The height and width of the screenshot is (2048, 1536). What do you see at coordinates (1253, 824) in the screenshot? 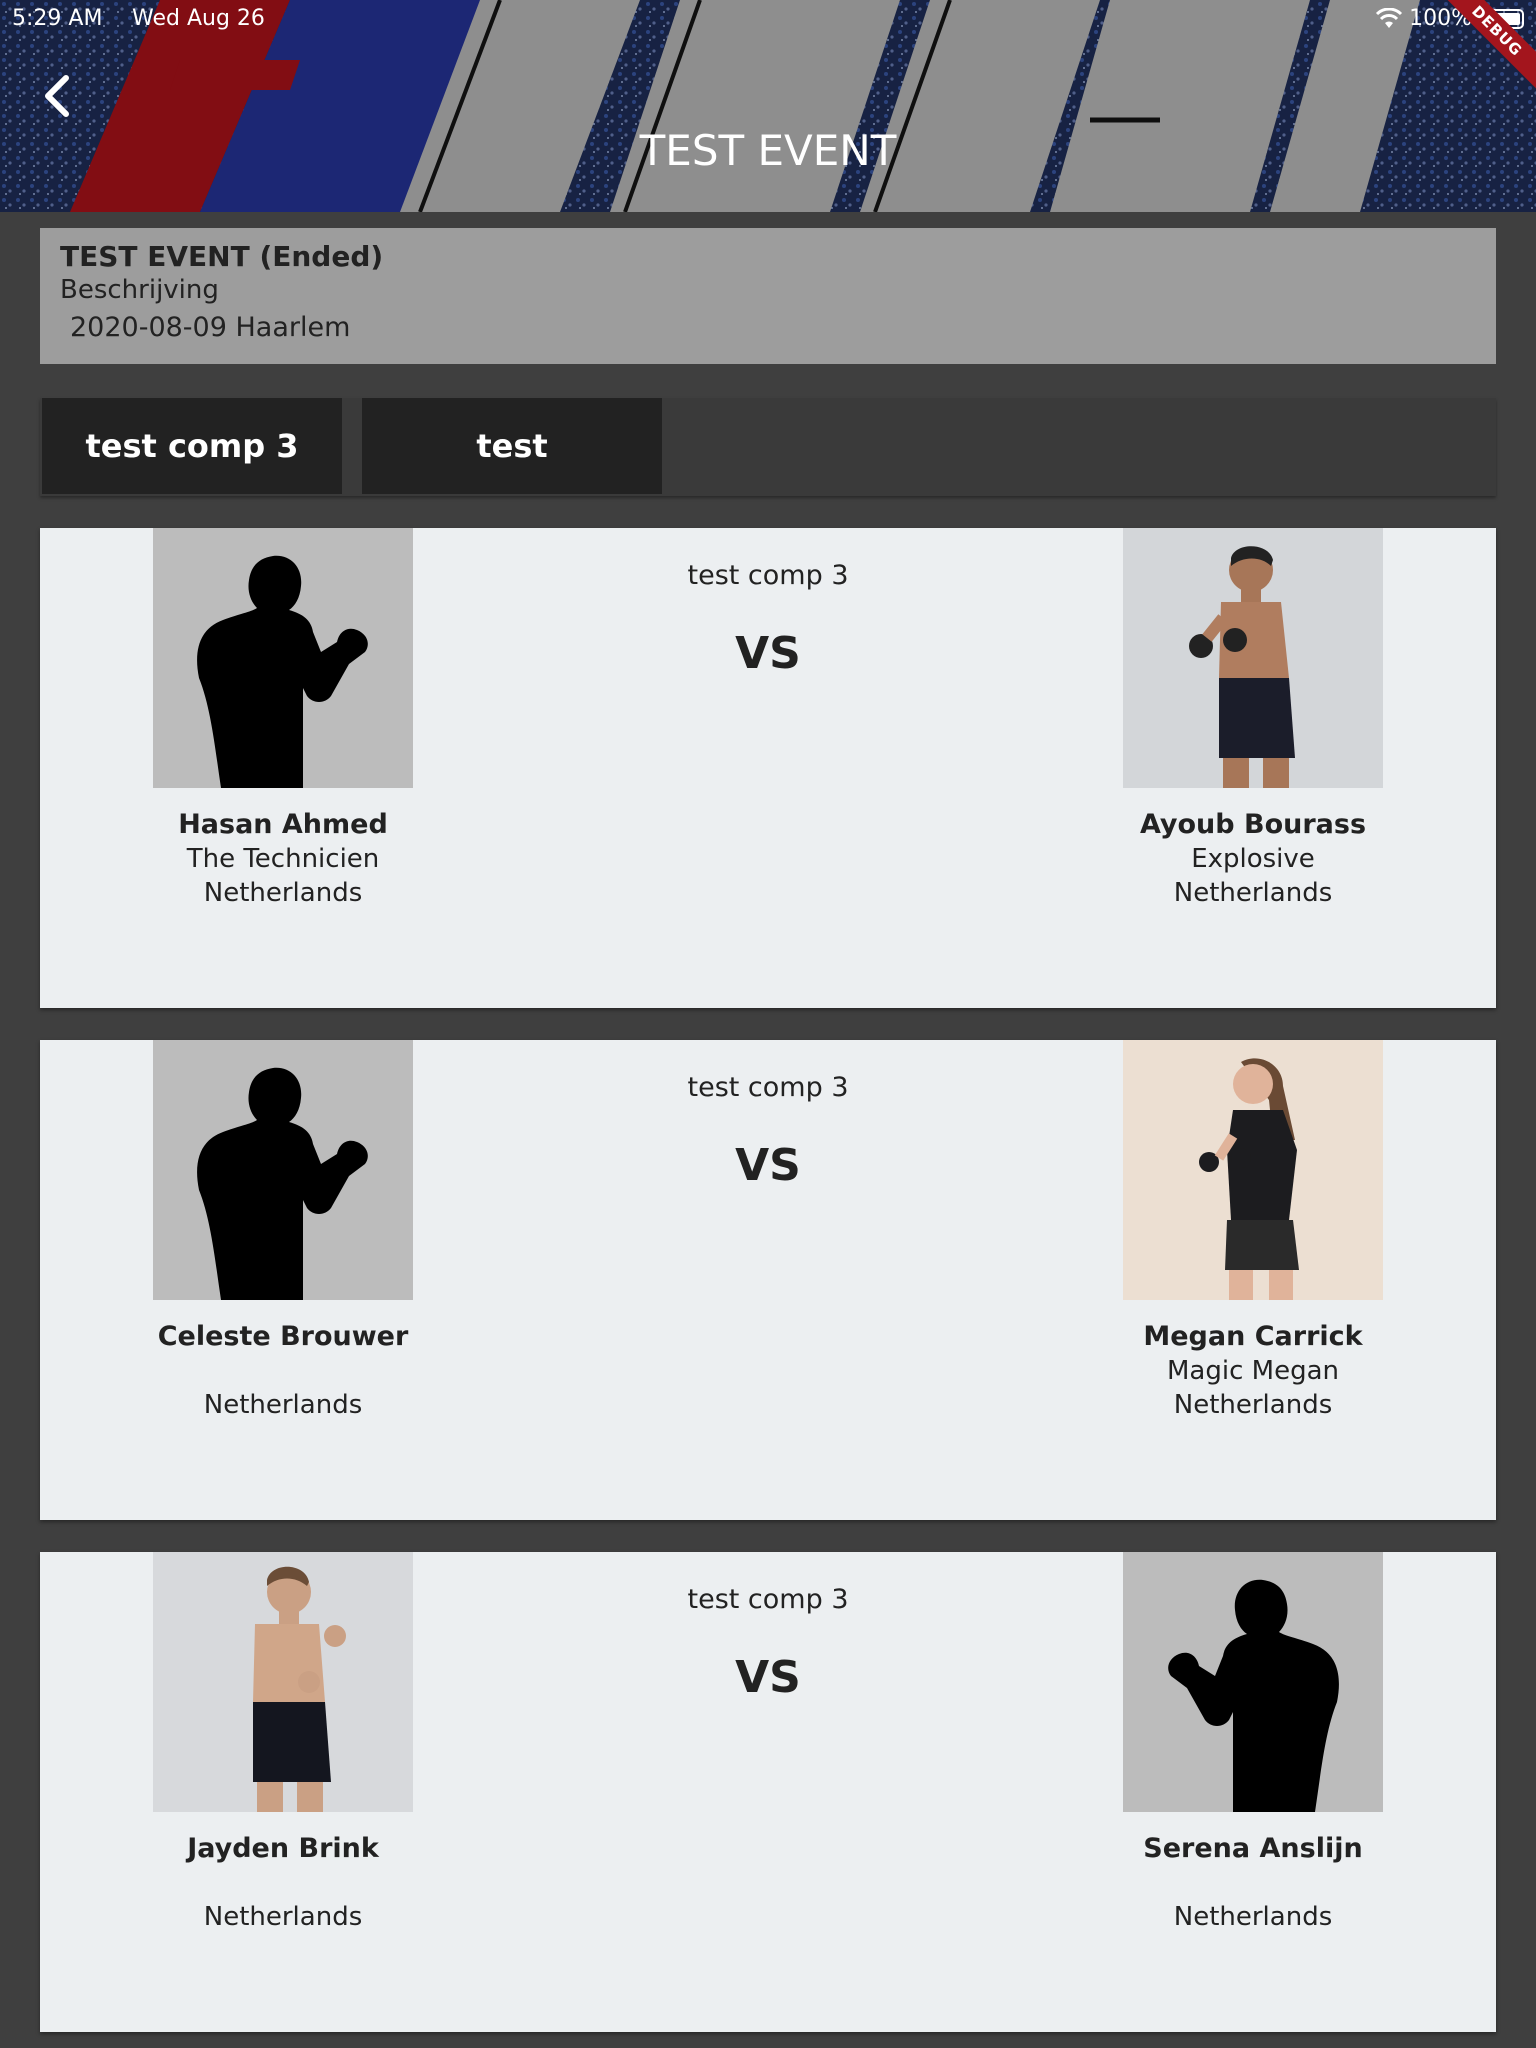
I see `fighter-name: Ayoub Bourass` at bounding box center [1253, 824].